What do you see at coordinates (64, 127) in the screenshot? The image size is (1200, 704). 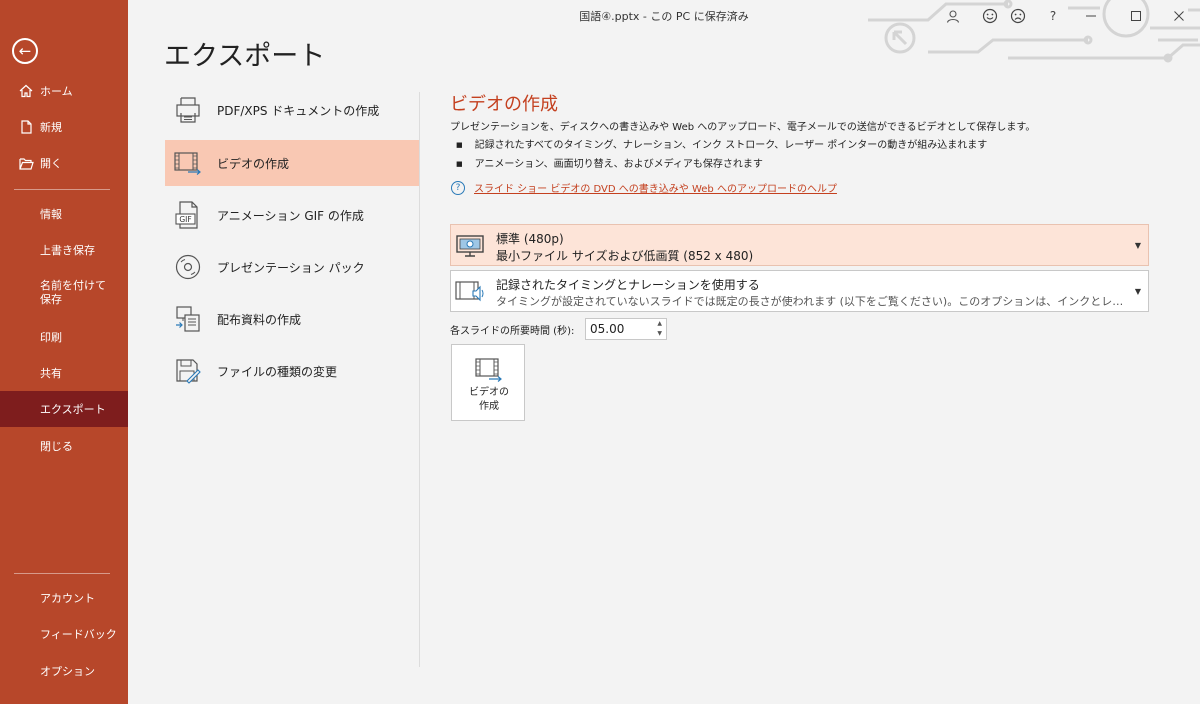 I see `sidebar-item-new: 新規` at bounding box center [64, 127].